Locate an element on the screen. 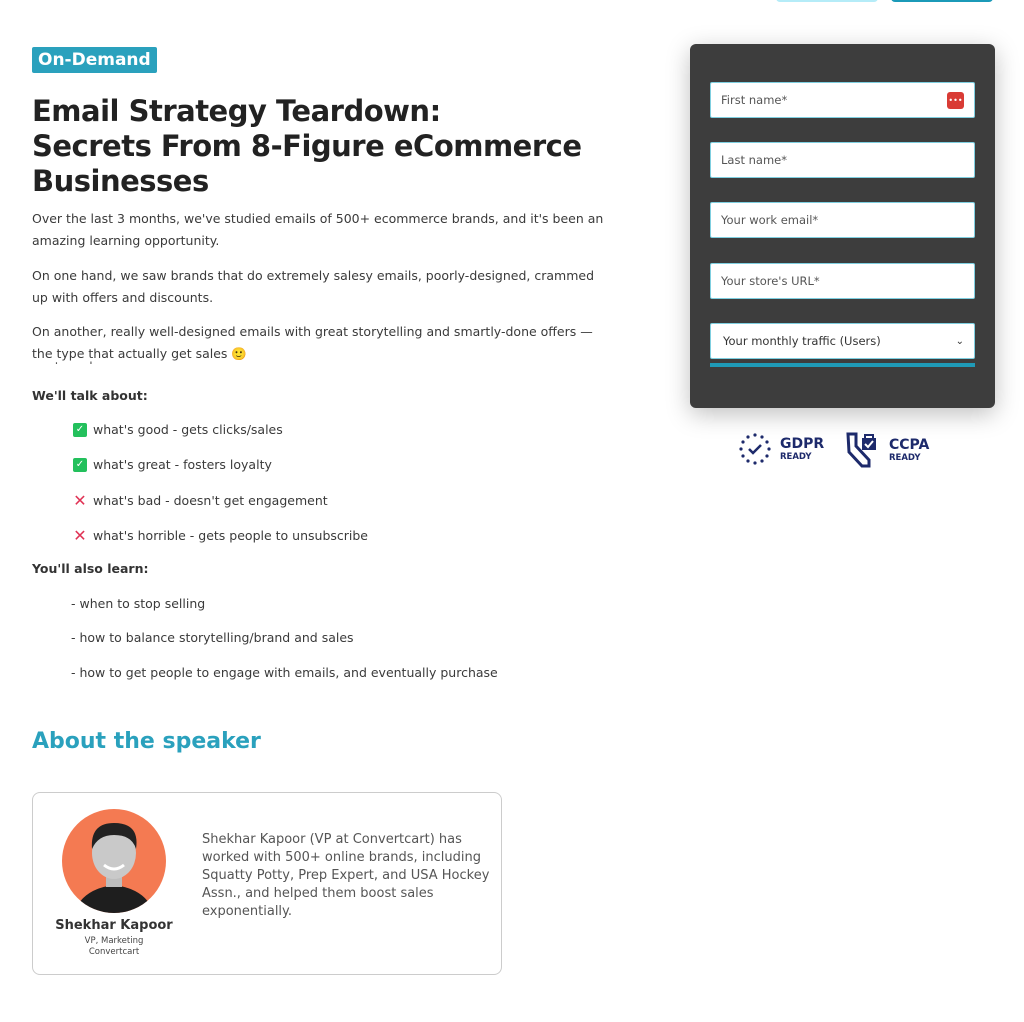 This screenshot has width=1024, height=1022. gdpr-ready: READY is located at coordinates (796, 456).